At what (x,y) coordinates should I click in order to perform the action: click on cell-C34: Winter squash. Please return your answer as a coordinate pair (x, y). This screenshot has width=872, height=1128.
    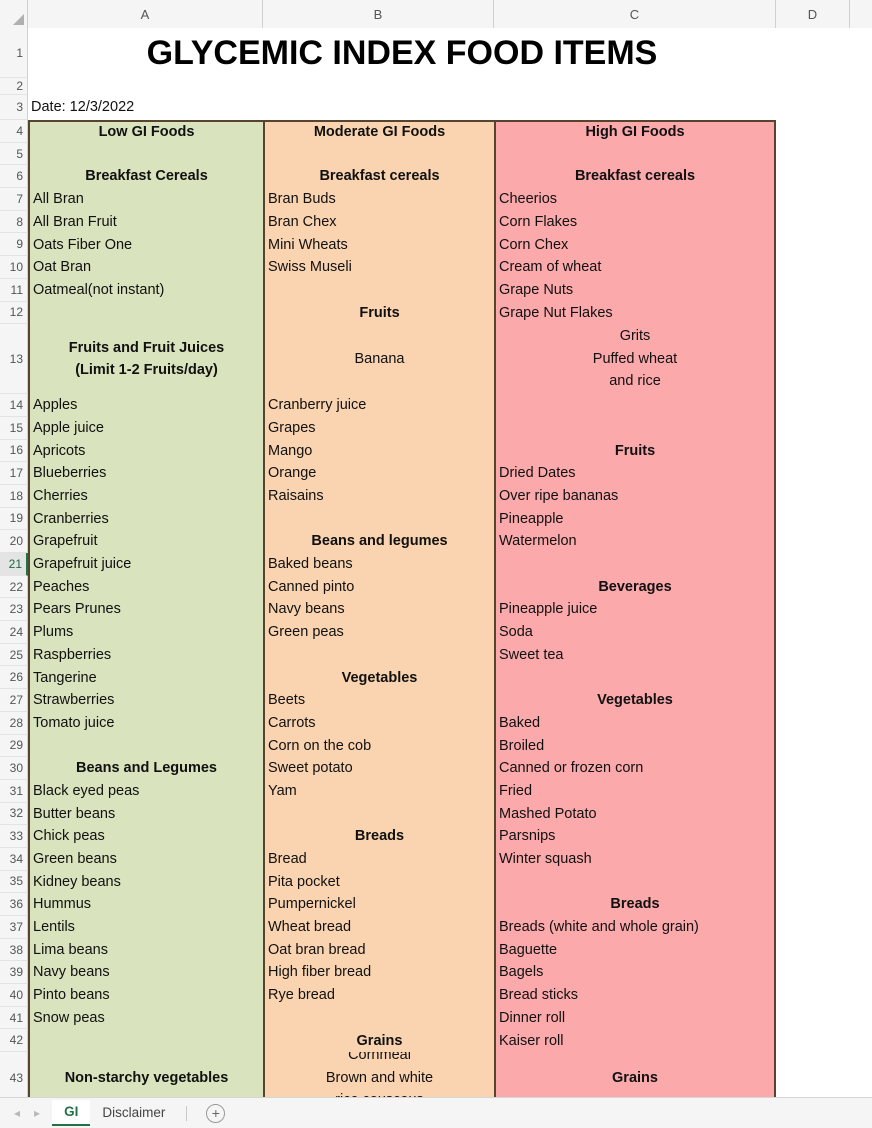
    Looking at the image, I should click on (635, 859).